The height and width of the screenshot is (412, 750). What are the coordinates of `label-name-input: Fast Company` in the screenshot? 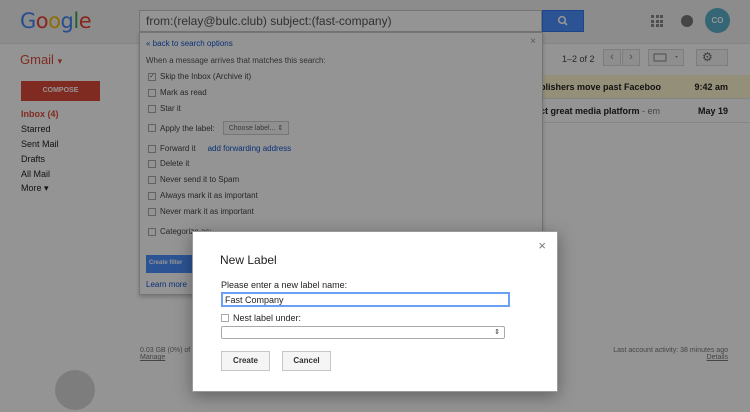 It's located at (365, 299).